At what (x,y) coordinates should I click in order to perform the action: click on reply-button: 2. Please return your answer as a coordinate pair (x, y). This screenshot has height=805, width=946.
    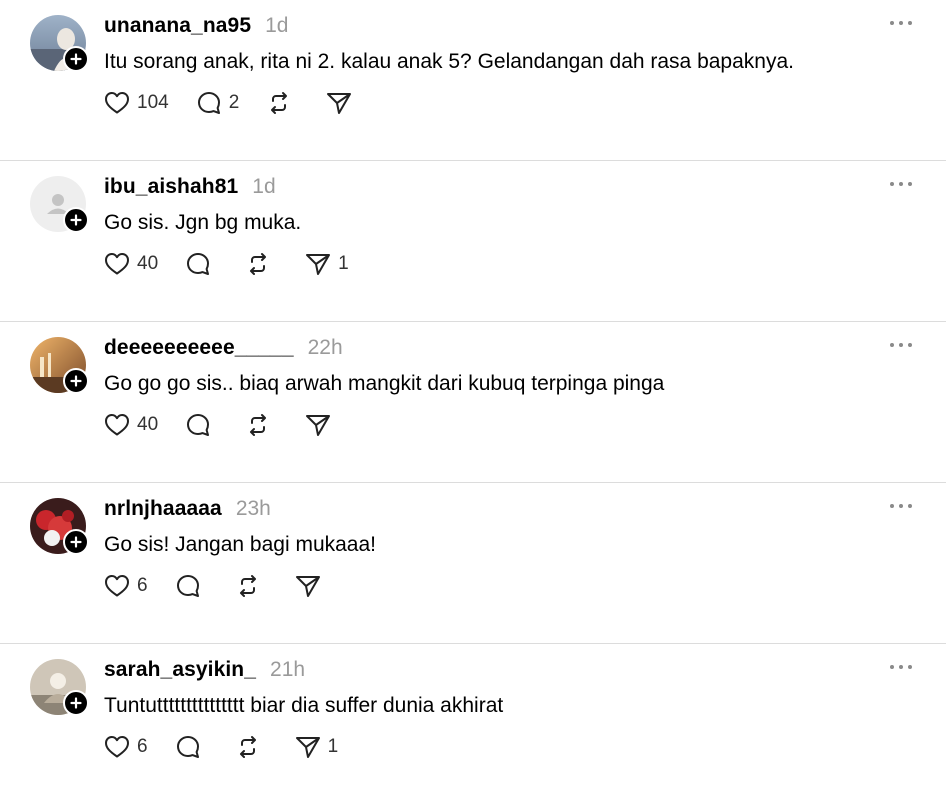
    Looking at the image, I should click on (217, 103).